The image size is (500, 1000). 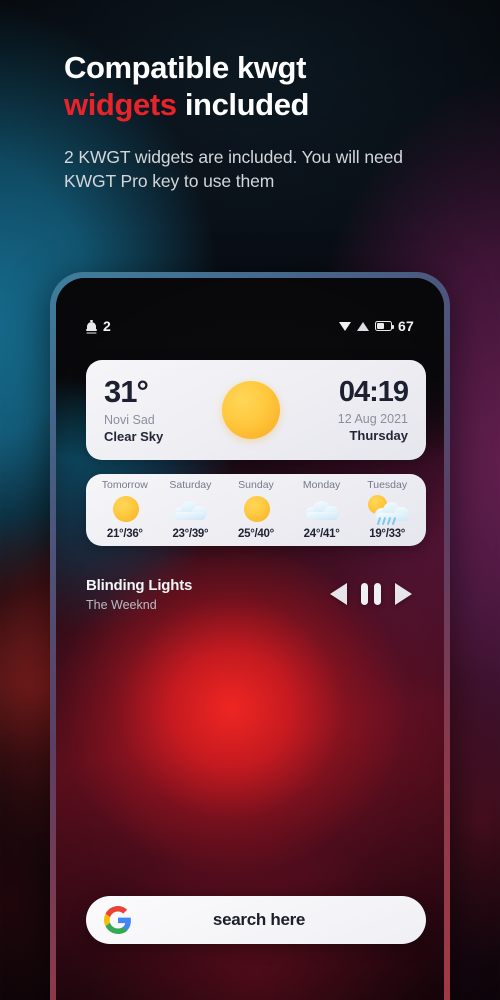 I want to click on music-controls, so click(x=378, y=594).